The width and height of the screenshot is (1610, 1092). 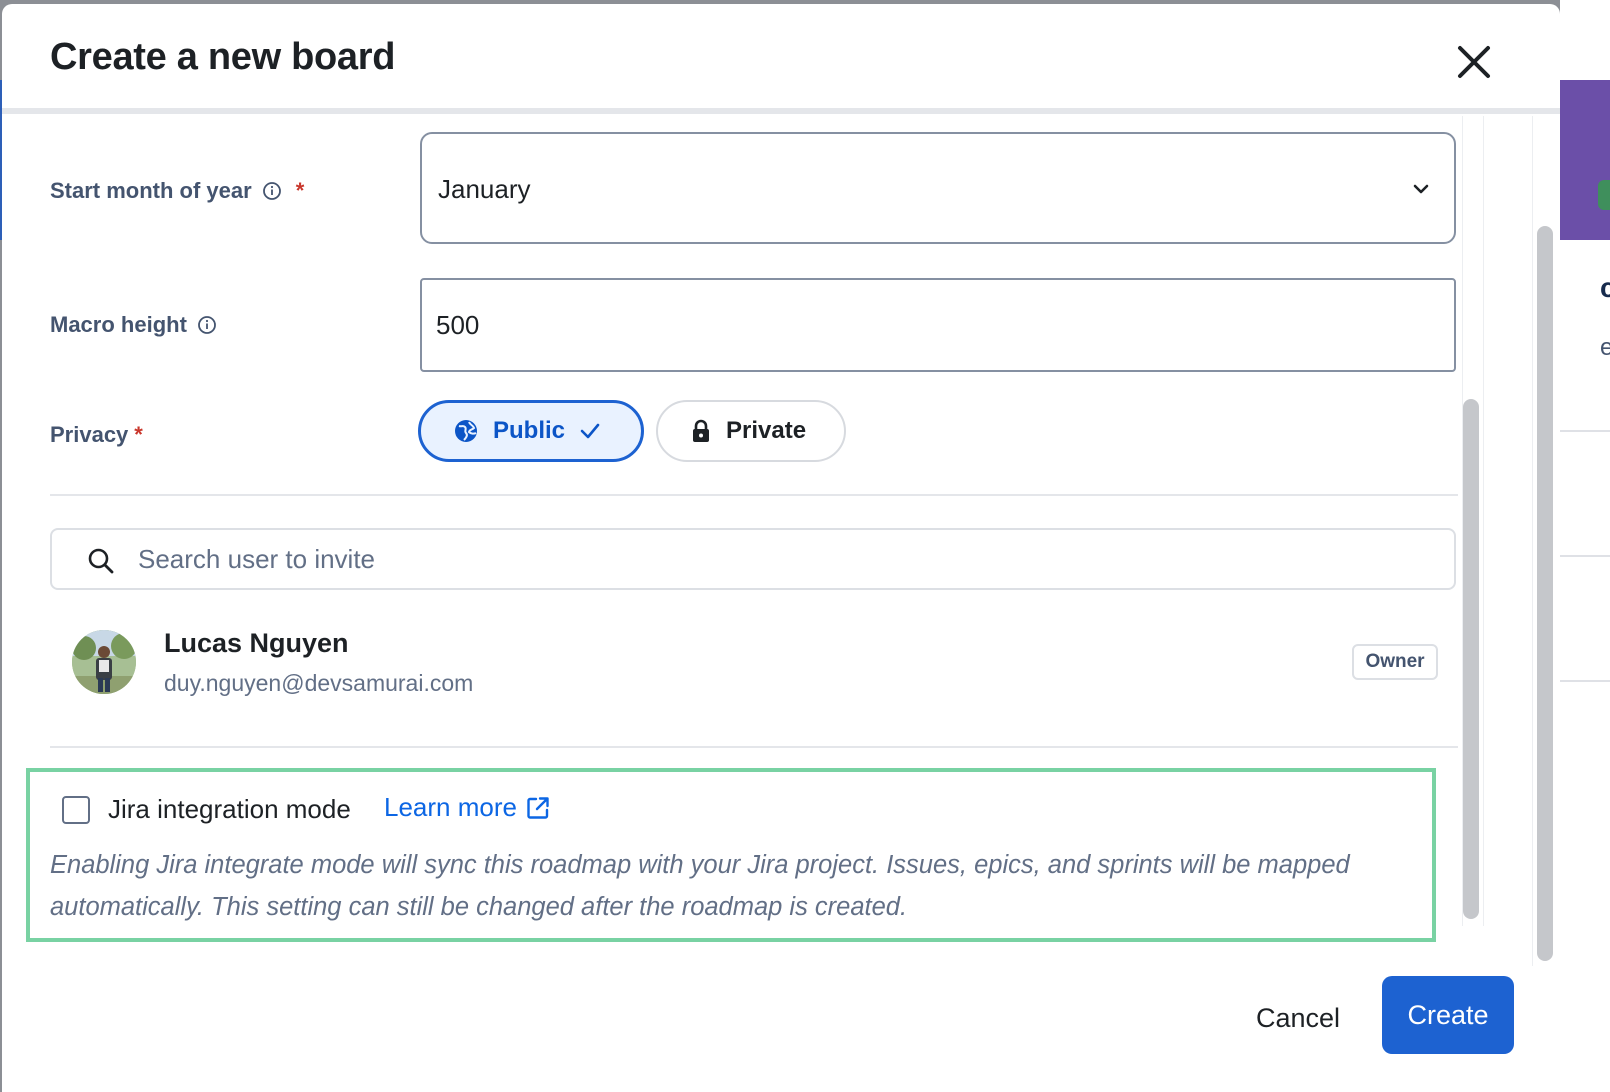 I want to click on close-icon, so click(x=1474, y=62).